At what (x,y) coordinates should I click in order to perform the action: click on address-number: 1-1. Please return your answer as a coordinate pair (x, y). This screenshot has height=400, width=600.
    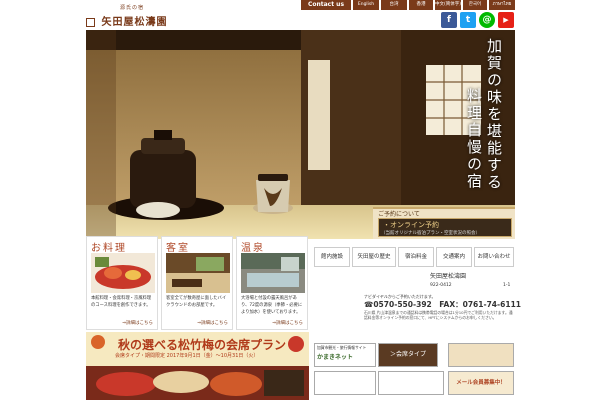
    Looking at the image, I should click on (507, 285).